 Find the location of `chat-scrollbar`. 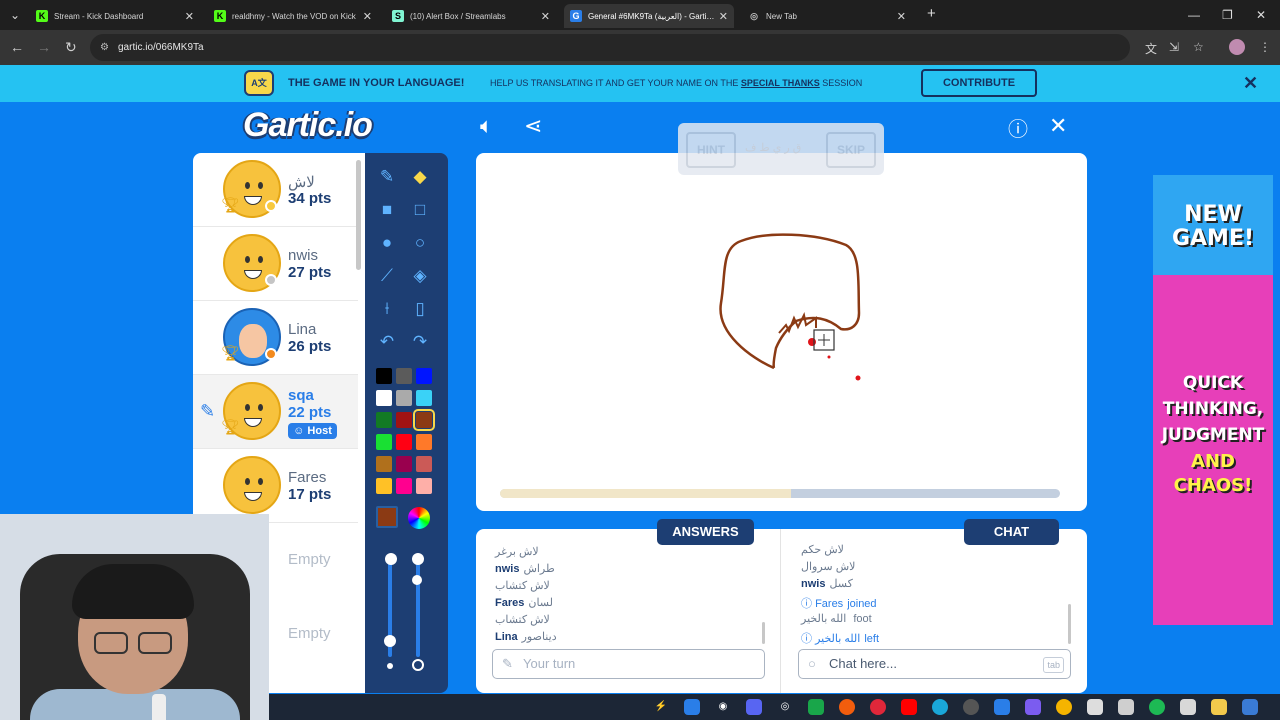

chat-scrollbar is located at coordinates (1069, 624).